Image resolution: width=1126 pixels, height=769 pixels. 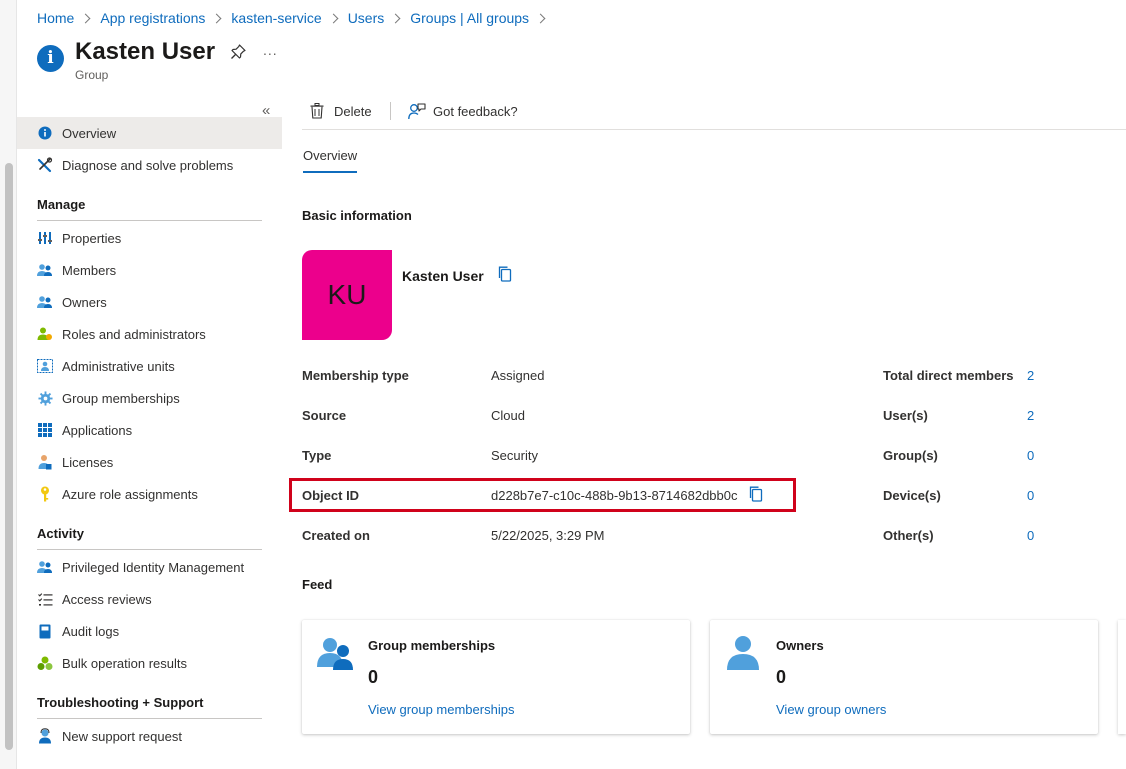 I want to click on book-icon, so click(x=45, y=631).